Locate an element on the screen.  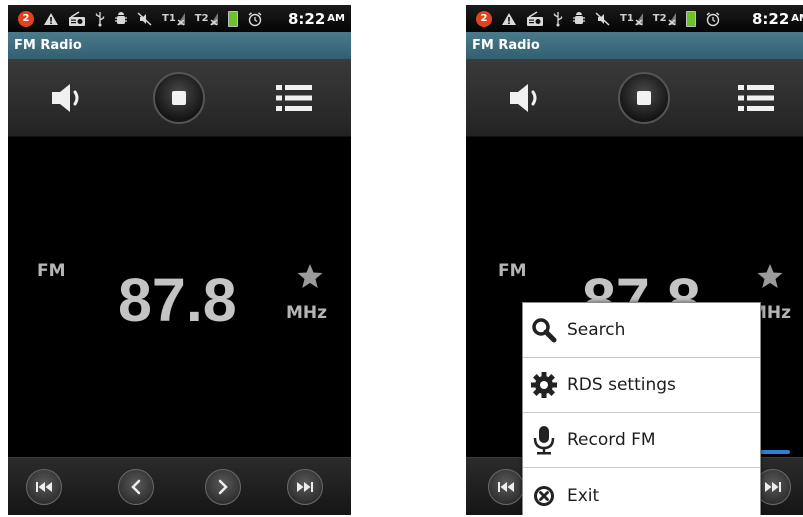
menu-item-label: RDS settings is located at coordinates (621, 385).